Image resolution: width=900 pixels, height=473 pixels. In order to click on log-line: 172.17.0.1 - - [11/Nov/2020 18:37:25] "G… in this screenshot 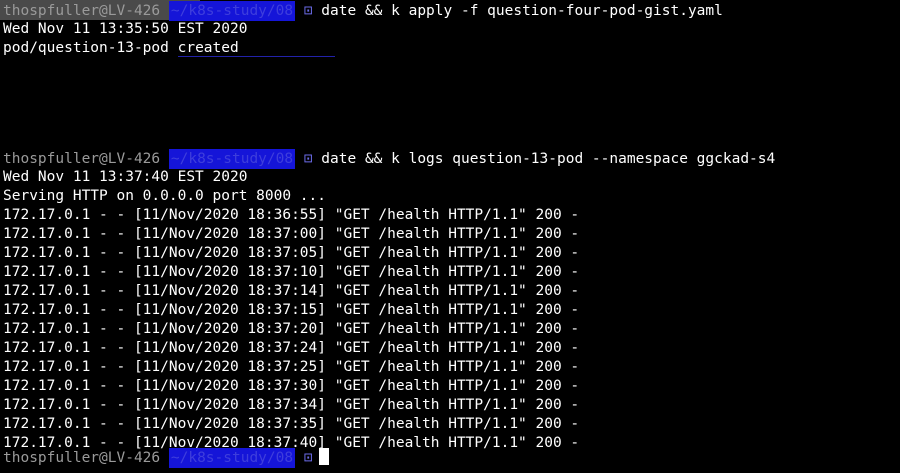, I will do `click(291, 367)`.